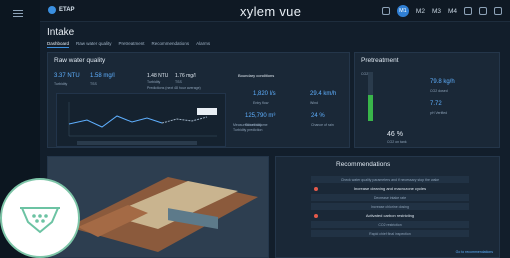 Image resolution: width=510 pixels, height=258 pixels. Describe the element at coordinates (261, 103) in the screenshot. I see `flow-label: Entry flow` at that location.